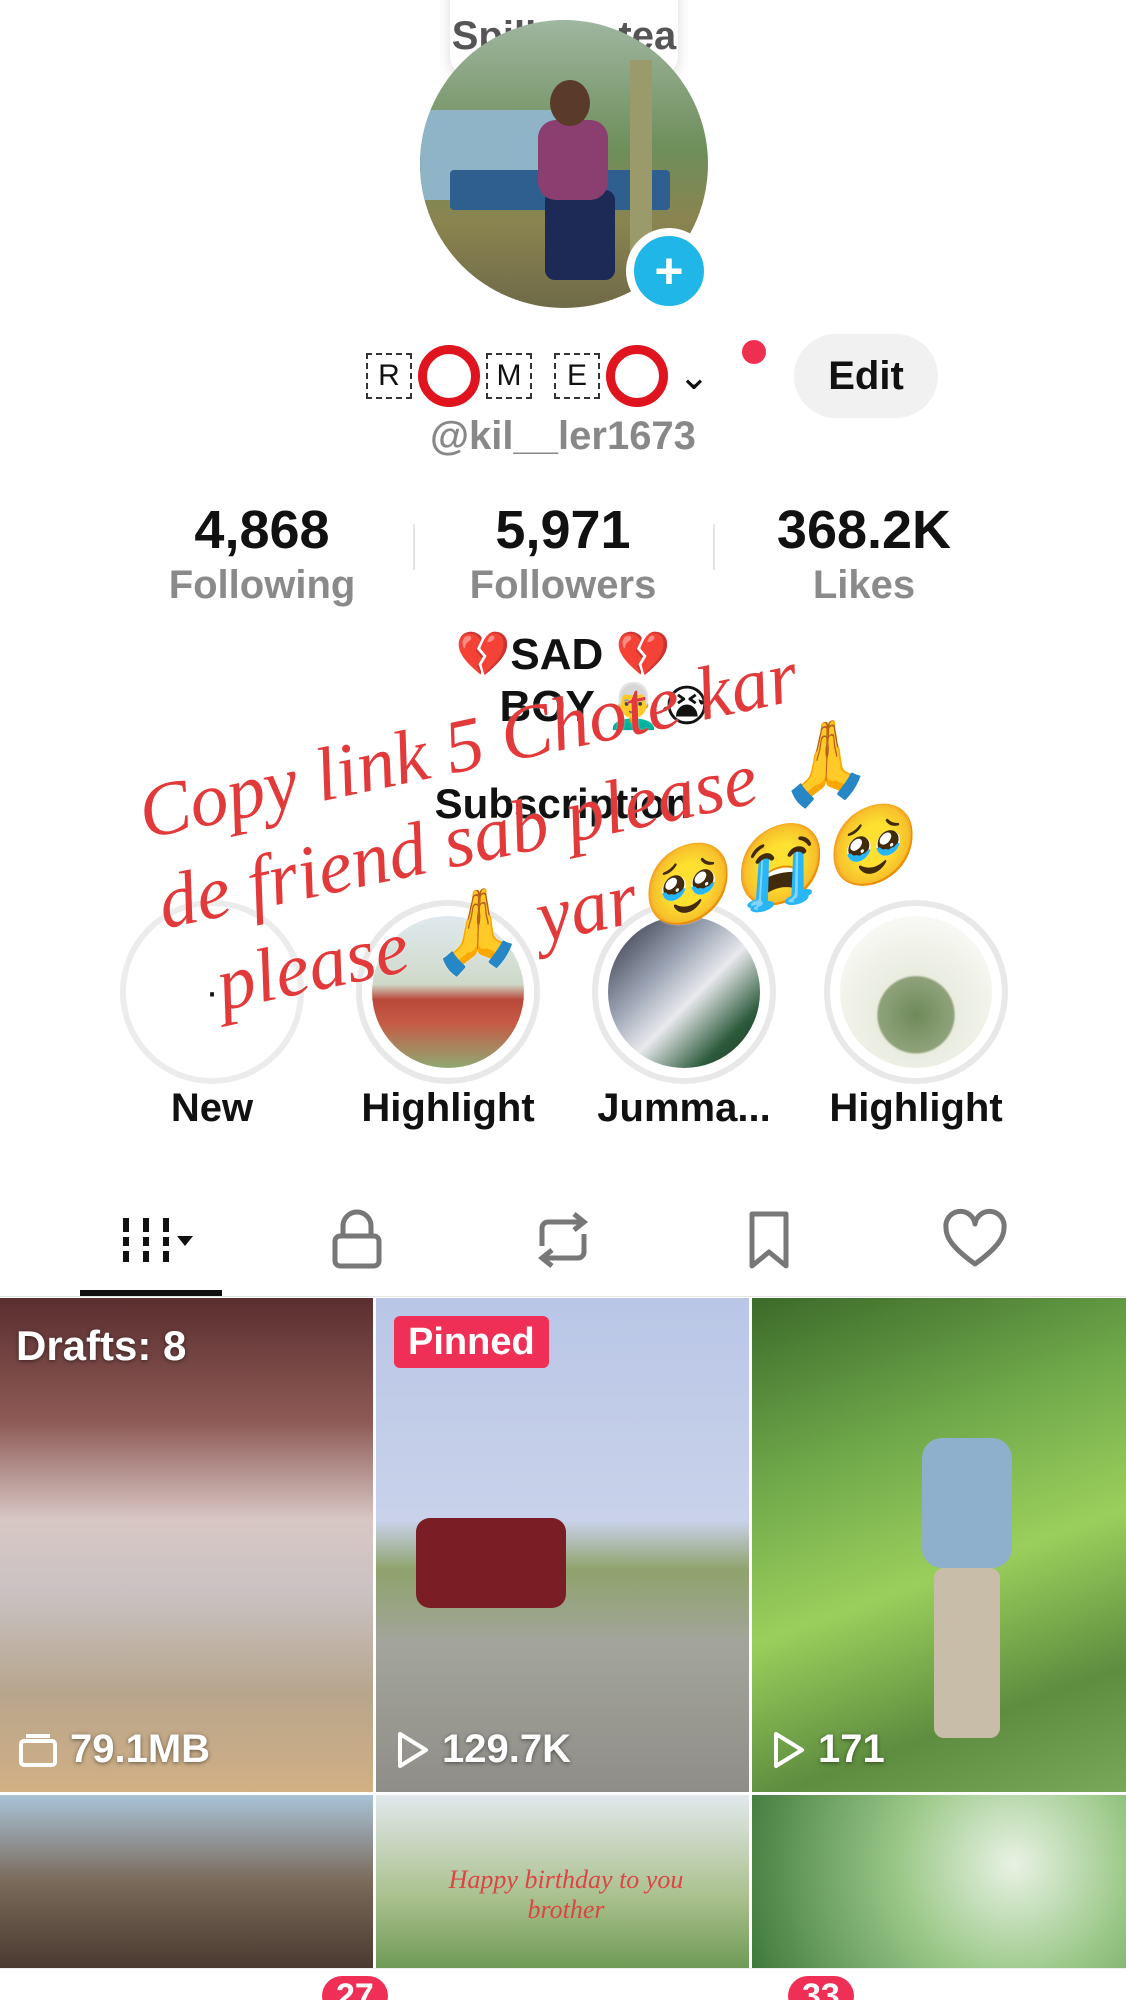 The image size is (1126, 2000). I want to click on drafts-icon, so click(38, 1750).